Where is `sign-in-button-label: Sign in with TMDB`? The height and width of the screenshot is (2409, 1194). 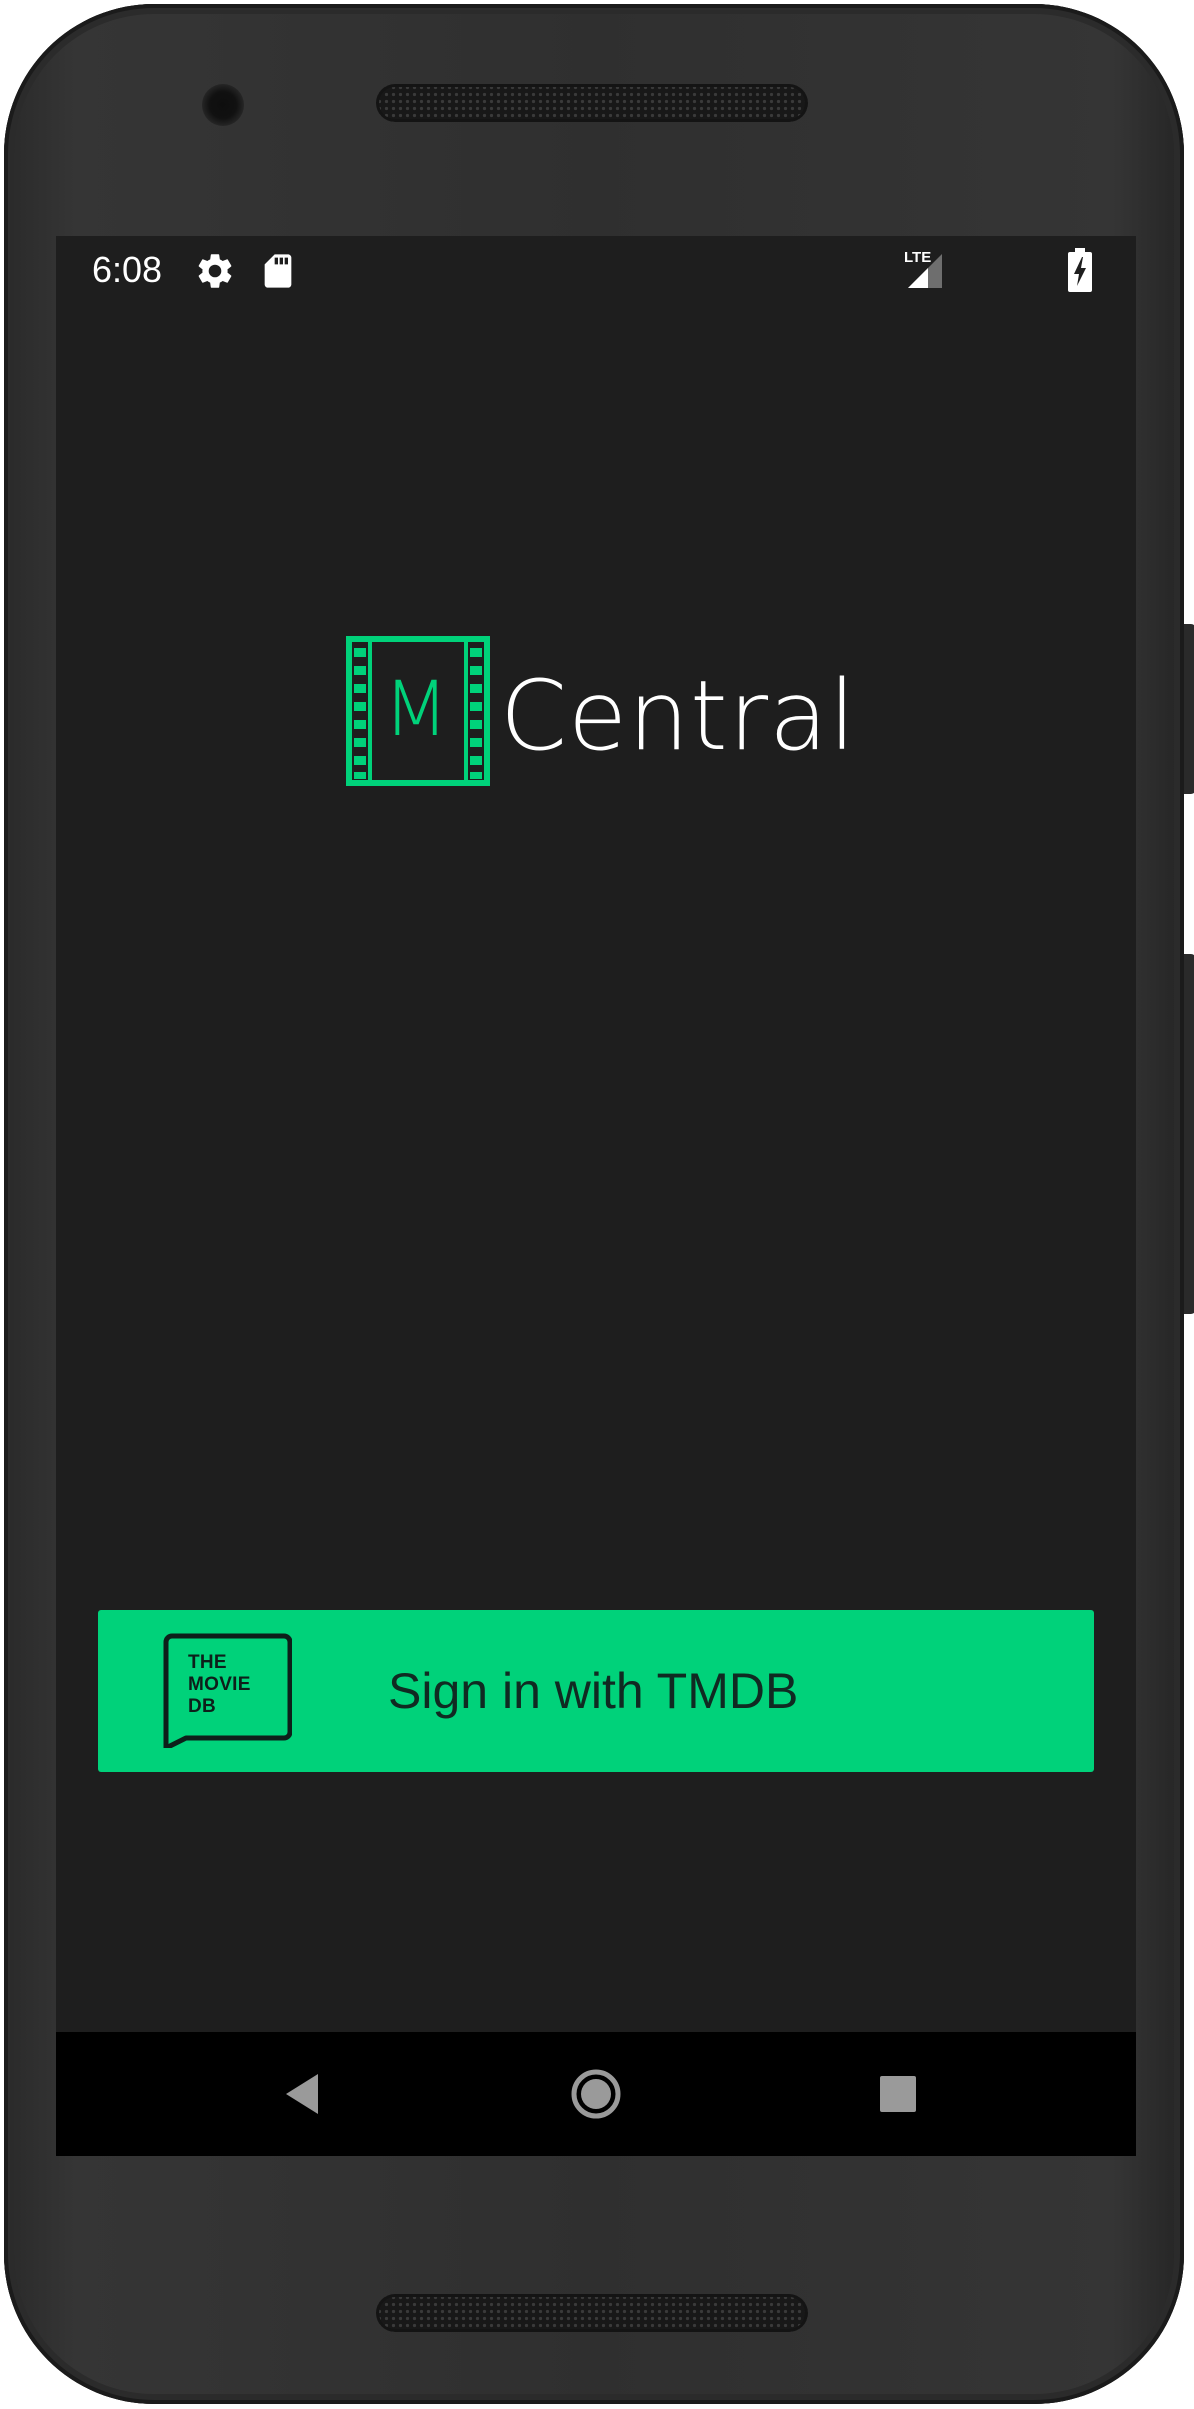
sign-in-button-label: Sign in with TMDB is located at coordinates (593, 1691).